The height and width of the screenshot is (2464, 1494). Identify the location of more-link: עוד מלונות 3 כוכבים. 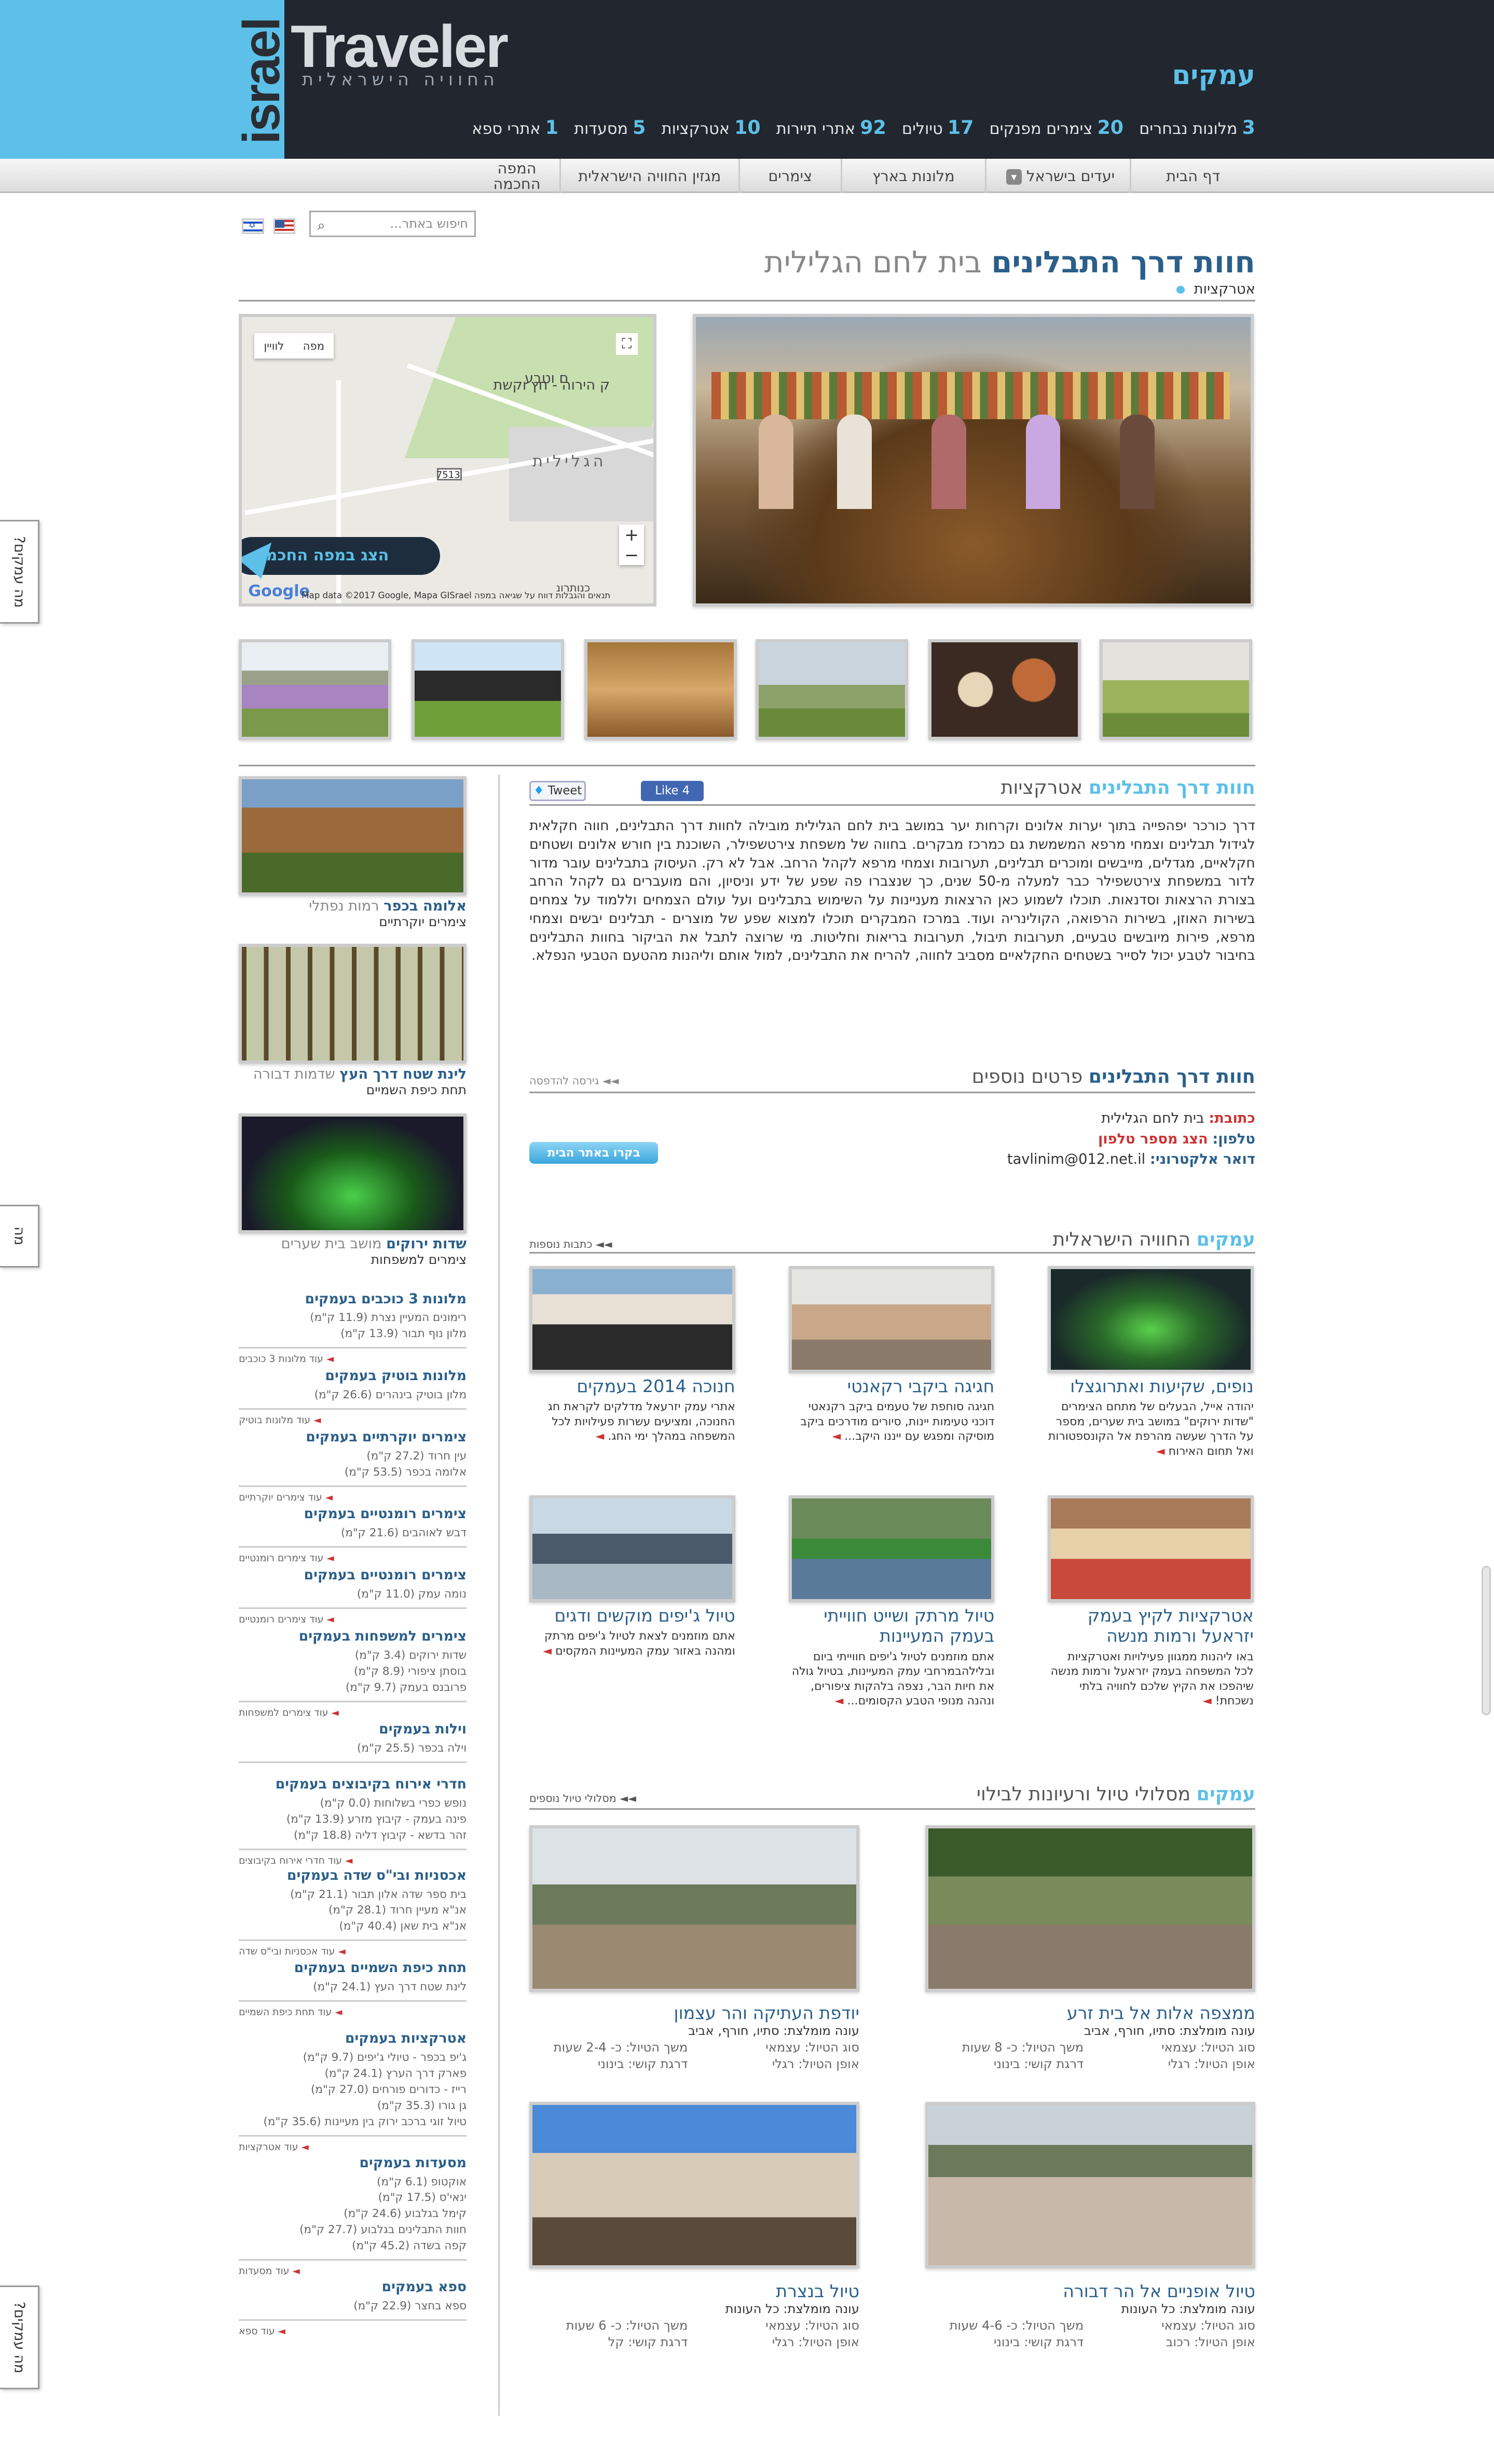
(353, 1357).